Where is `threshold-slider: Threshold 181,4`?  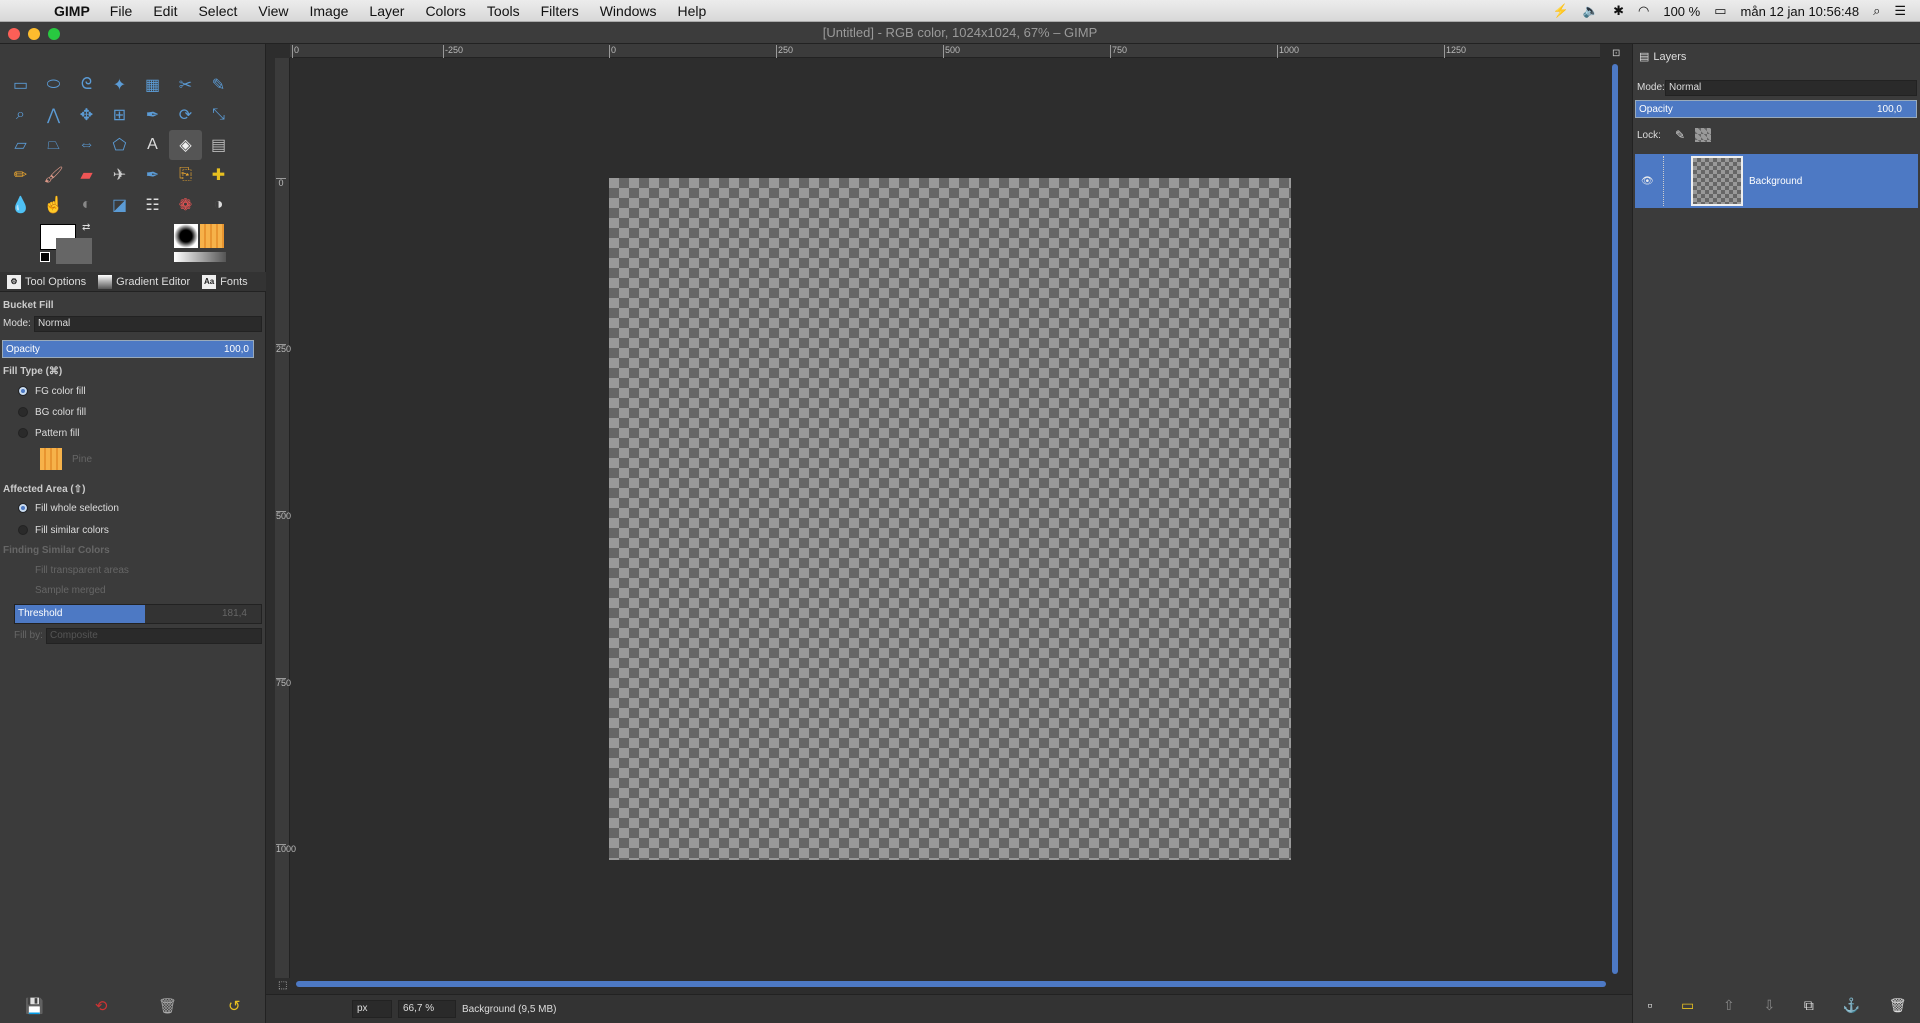
threshold-slider: Threshold 181,4 is located at coordinates (138, 614).